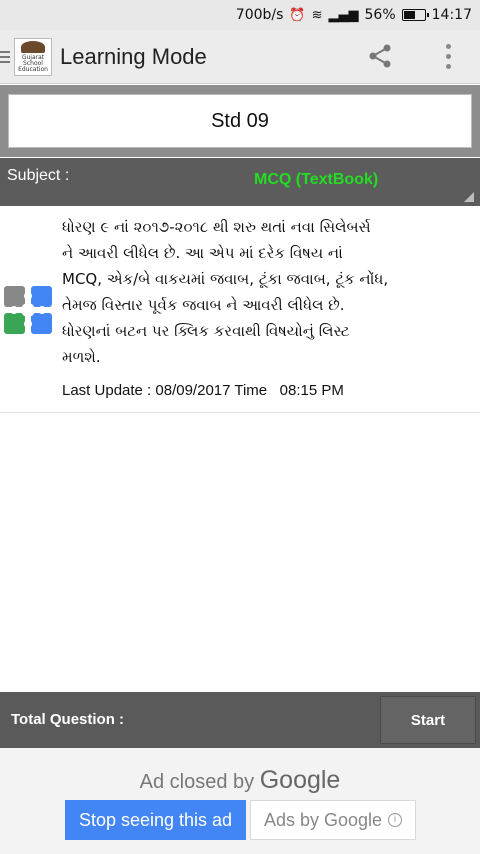  I want to click on share-icon, so click(380, 56).